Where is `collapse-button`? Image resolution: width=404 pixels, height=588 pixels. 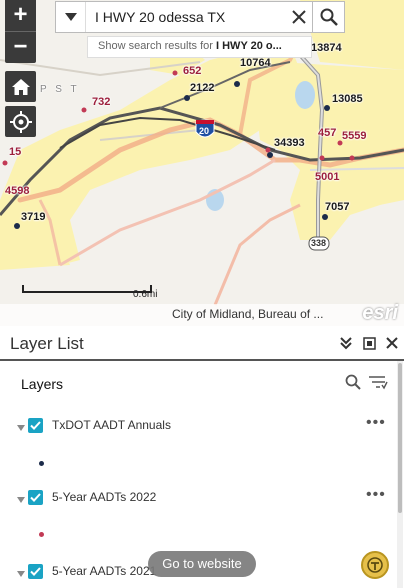 collapse-button is located at coordinates (346, 343).